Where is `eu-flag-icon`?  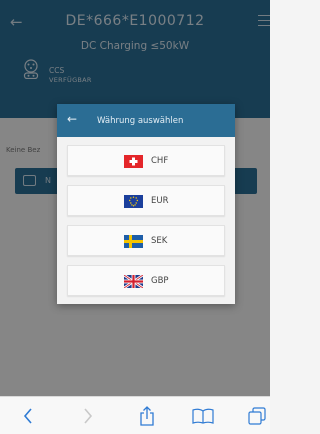 eu-flag-icon is located at coordinates (133, 201).